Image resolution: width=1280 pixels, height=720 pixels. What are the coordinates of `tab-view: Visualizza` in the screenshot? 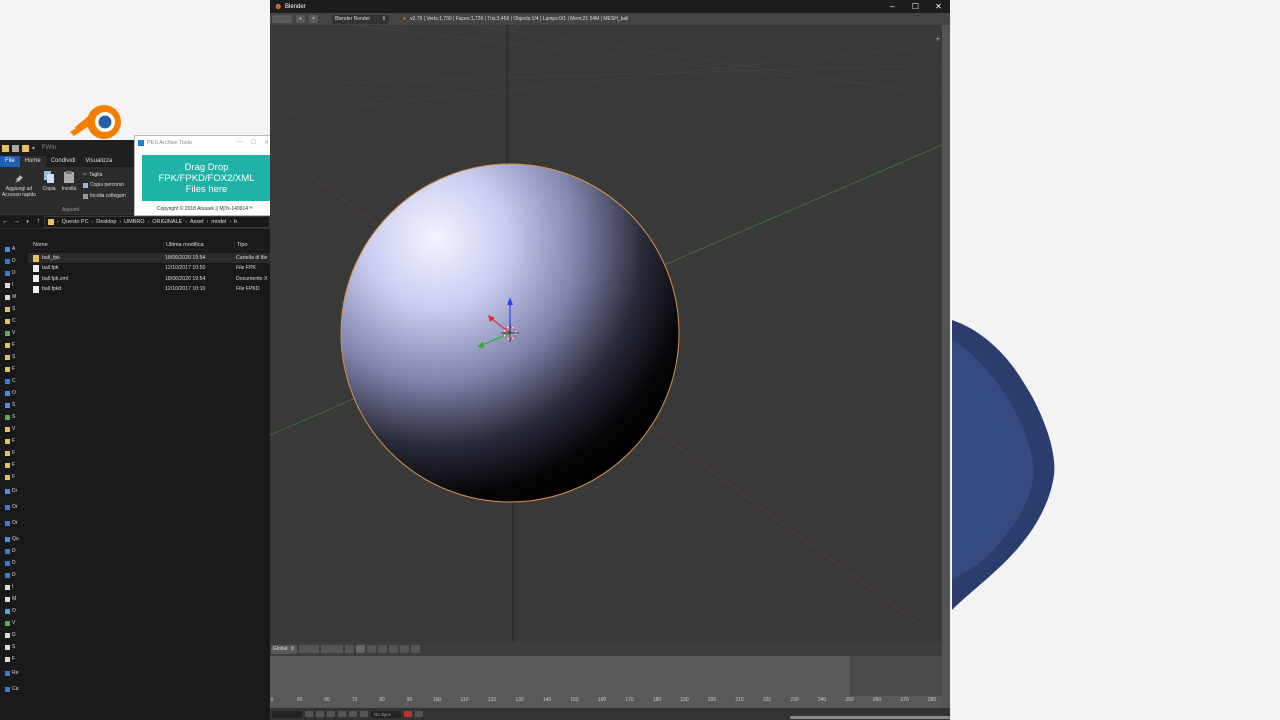 It's located at (98, 161).